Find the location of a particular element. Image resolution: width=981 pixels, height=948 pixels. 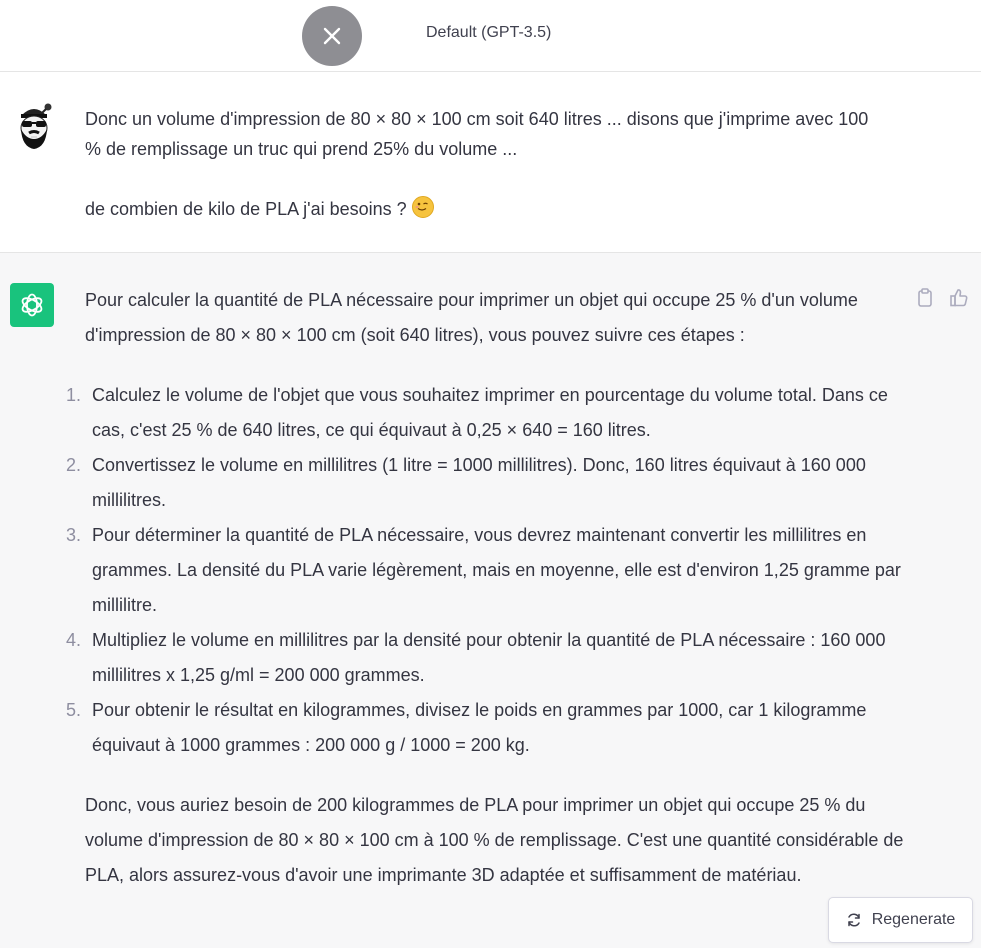

message-actions is located at coordinates (942, 298).